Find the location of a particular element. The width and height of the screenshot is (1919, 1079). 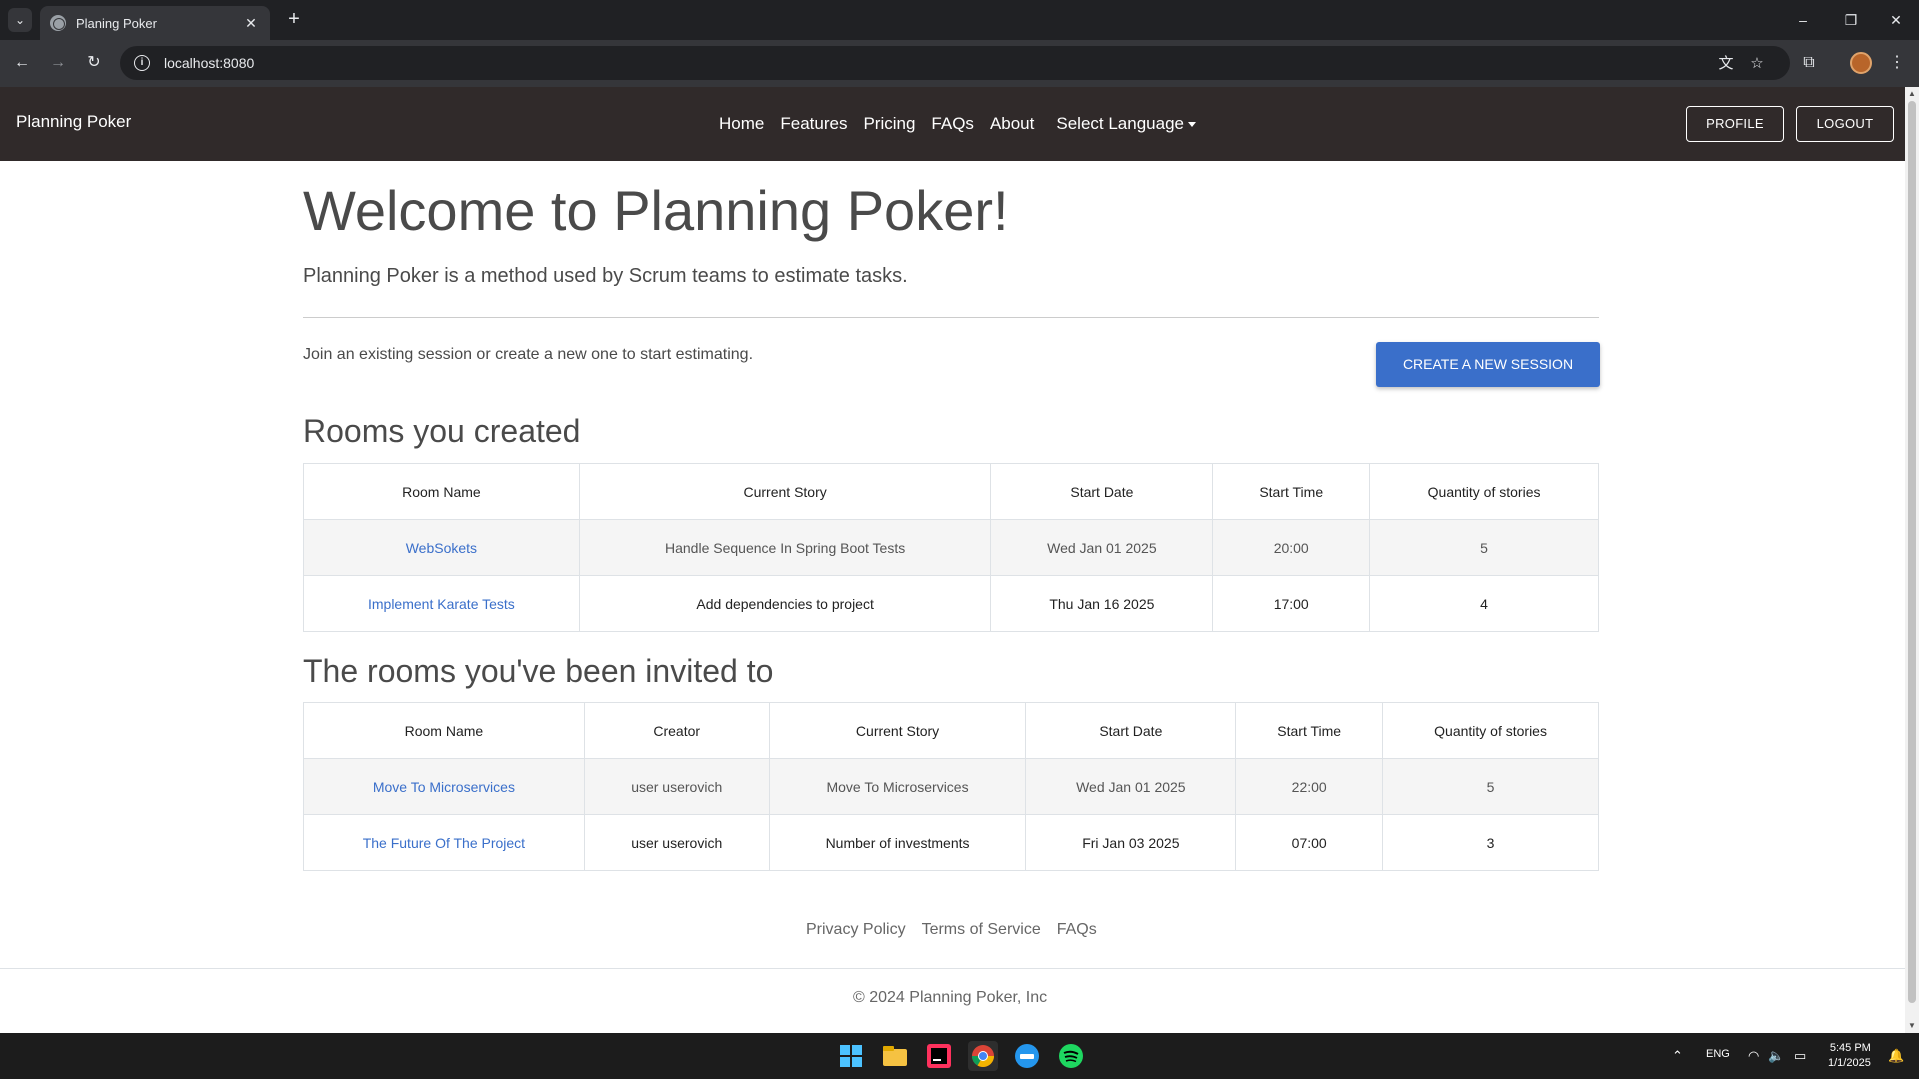

room-name-cell: Implement Karate Tests is located at coordinates (441, 603).